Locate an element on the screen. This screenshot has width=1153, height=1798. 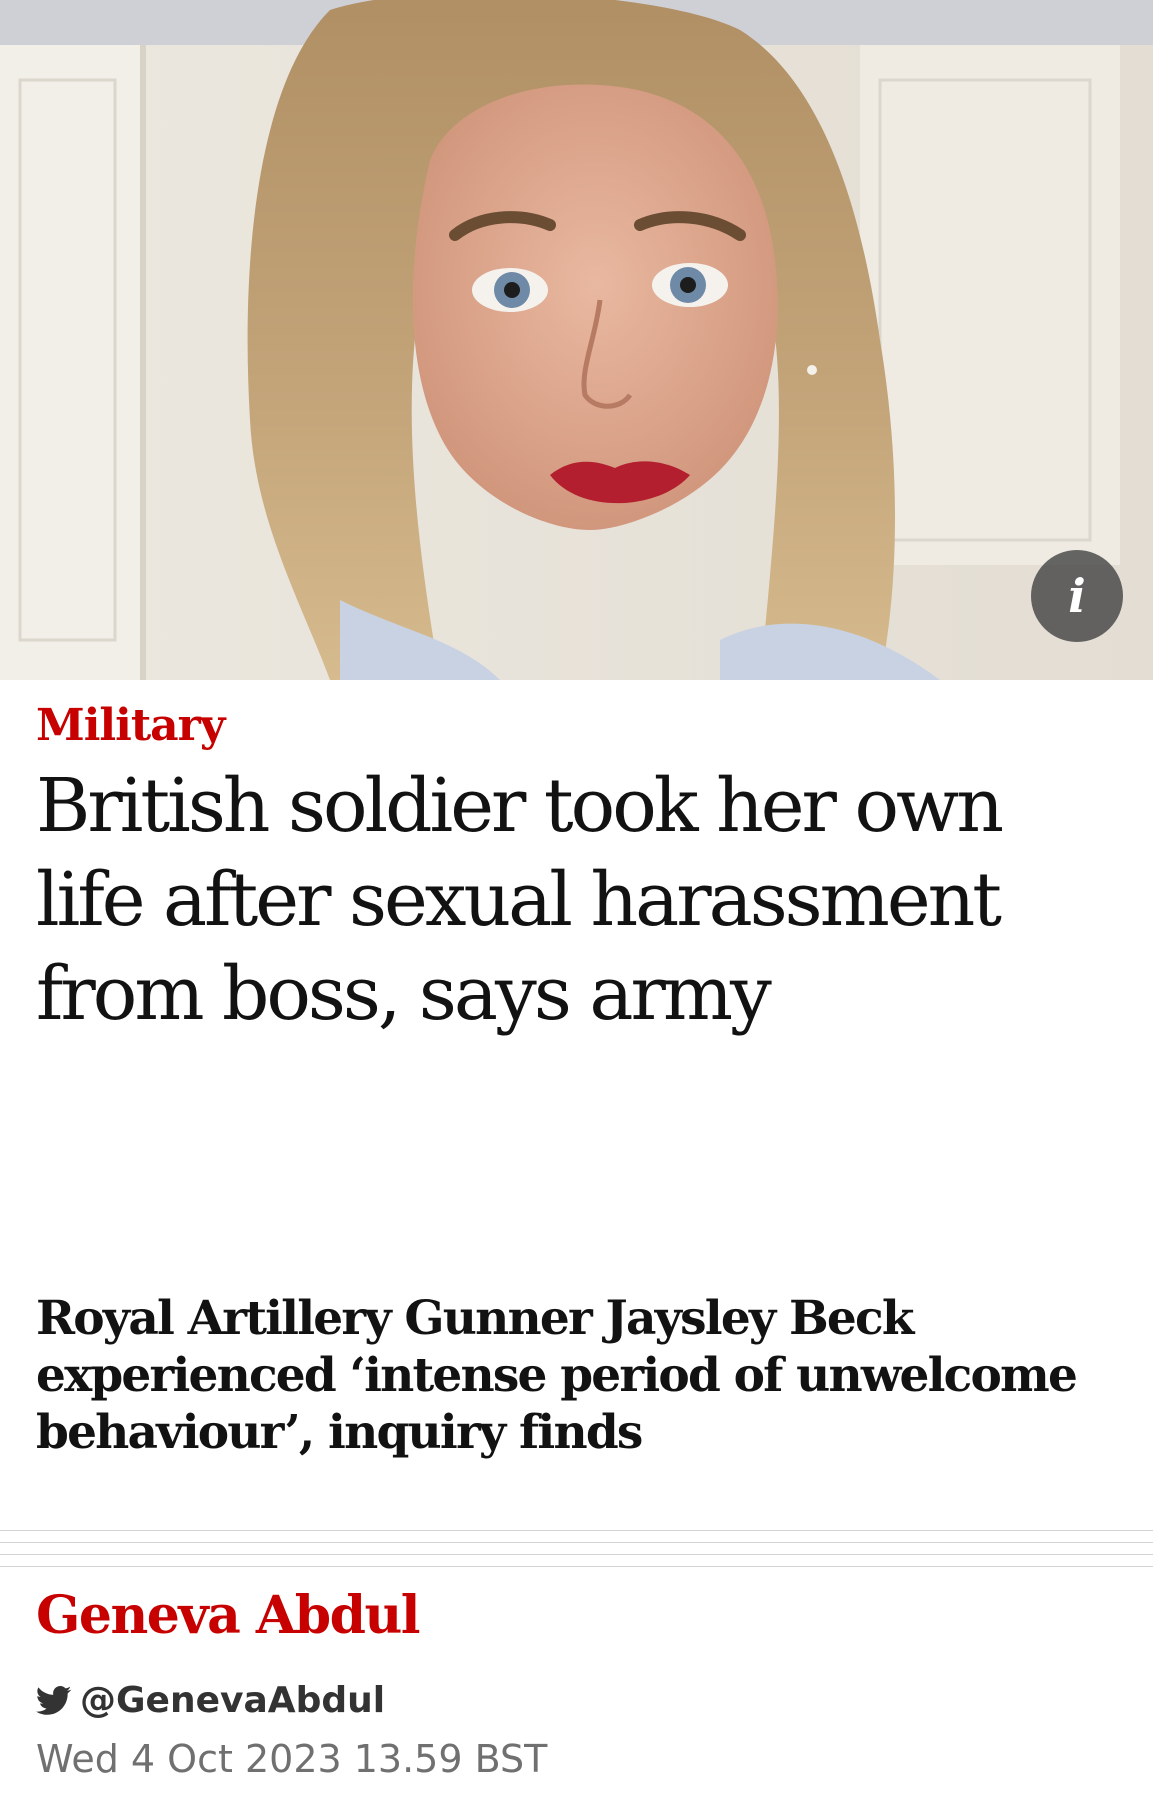
twitter-link: @GenevaAbdul is located at coordinates (210, 1700).